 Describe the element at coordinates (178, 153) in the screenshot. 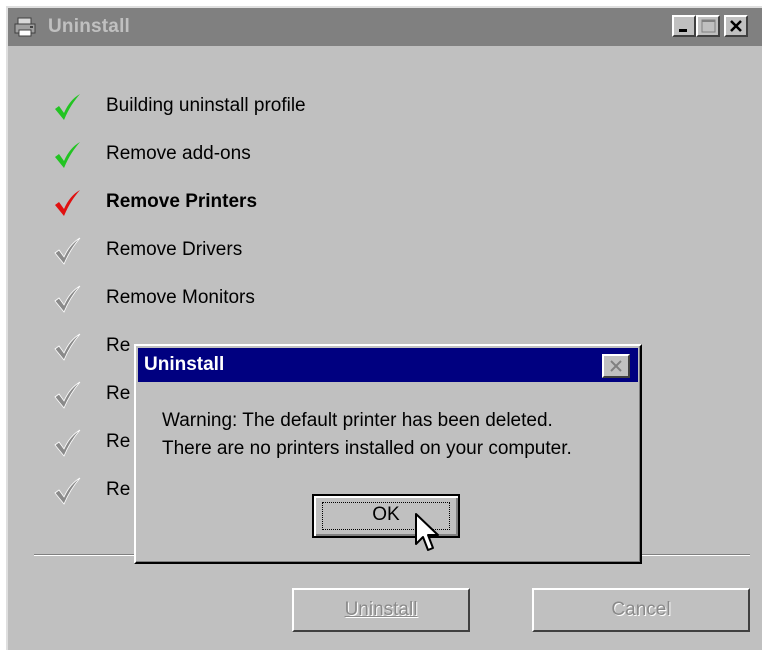

I see `step-label: Remove add-ons` at that location.